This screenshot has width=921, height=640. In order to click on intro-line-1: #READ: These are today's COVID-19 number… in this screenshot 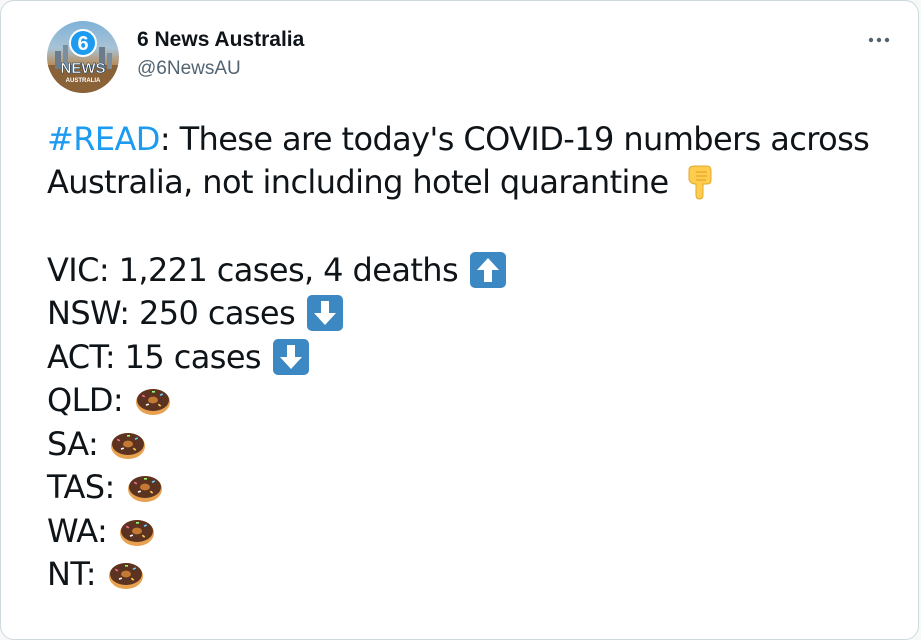, I will do `click(467, 139)`.